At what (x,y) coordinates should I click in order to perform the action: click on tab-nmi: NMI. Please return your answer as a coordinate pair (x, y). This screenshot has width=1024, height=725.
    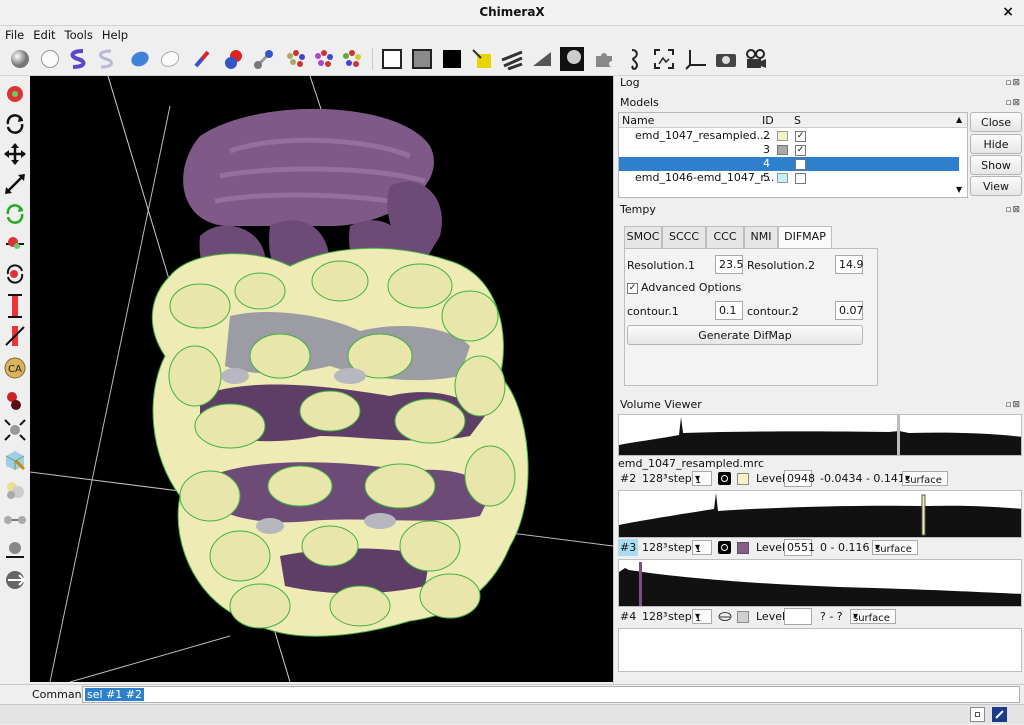
    Looking at the image, I should click on (761, 237).